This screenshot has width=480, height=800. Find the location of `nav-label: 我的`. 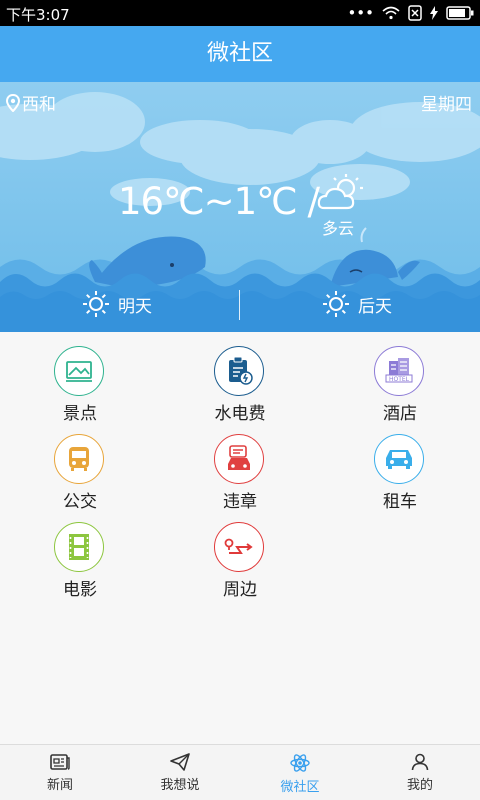

nav-label: 我的 is located at coordinates (419, 785).